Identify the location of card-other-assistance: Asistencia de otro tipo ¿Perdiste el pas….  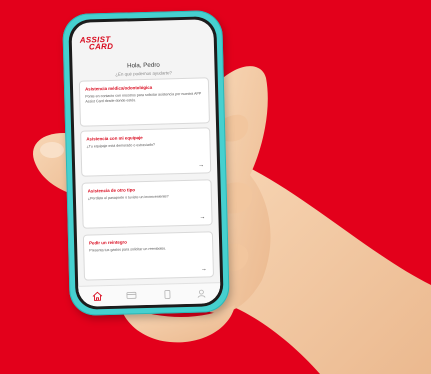
(147, 204).